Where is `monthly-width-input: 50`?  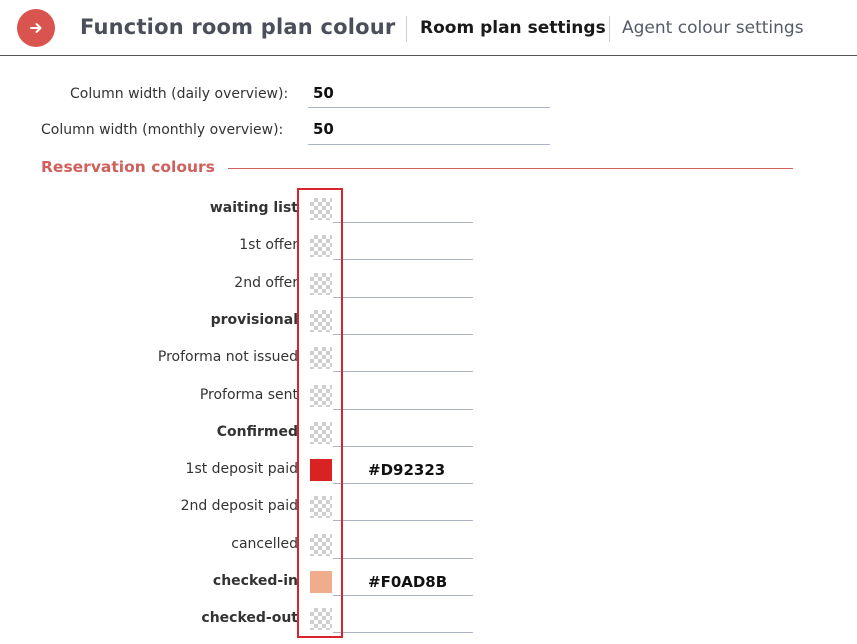 monthly-width-input: 50 is located at coordinates (323, 129).